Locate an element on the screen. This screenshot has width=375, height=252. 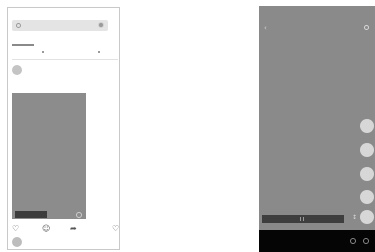
refresh-icon is located at coordinates (79, 215).